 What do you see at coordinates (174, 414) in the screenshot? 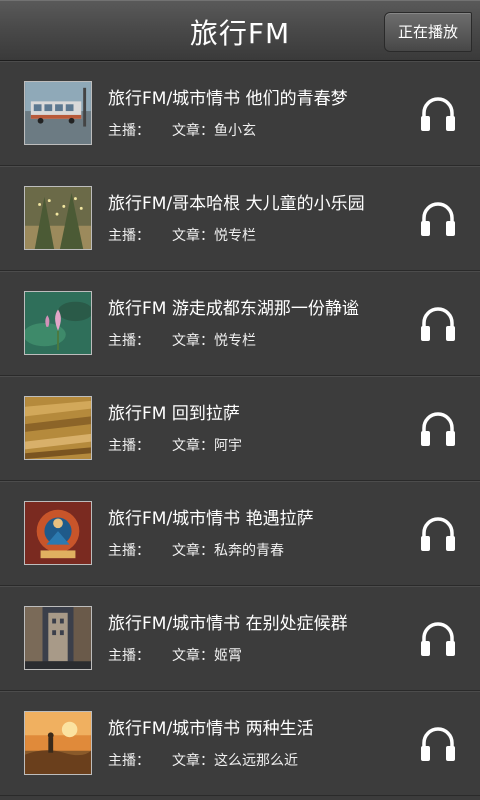
I see `episode-title: 旅行FM 回到拉萨` at bounding box center [174, 414].